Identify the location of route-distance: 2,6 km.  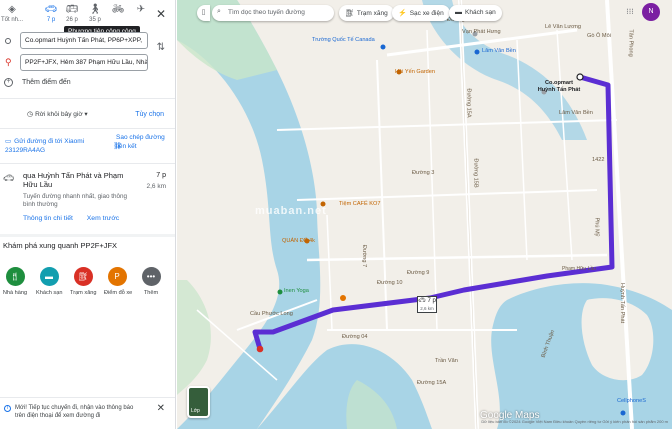
(156, 186).